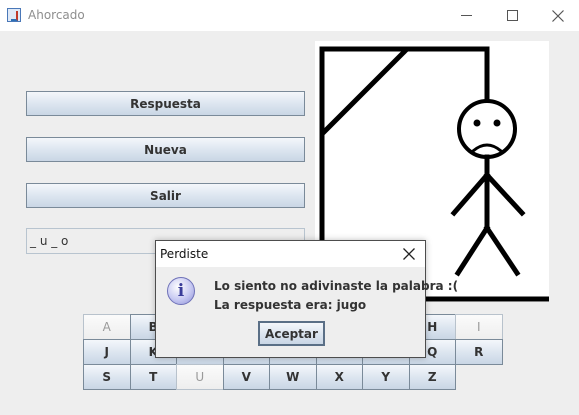 This screenshot has width=579, height=415. Describe the element at coordinates (339, 377) in the screenshot. I see `letter-button-x: X` at that location.